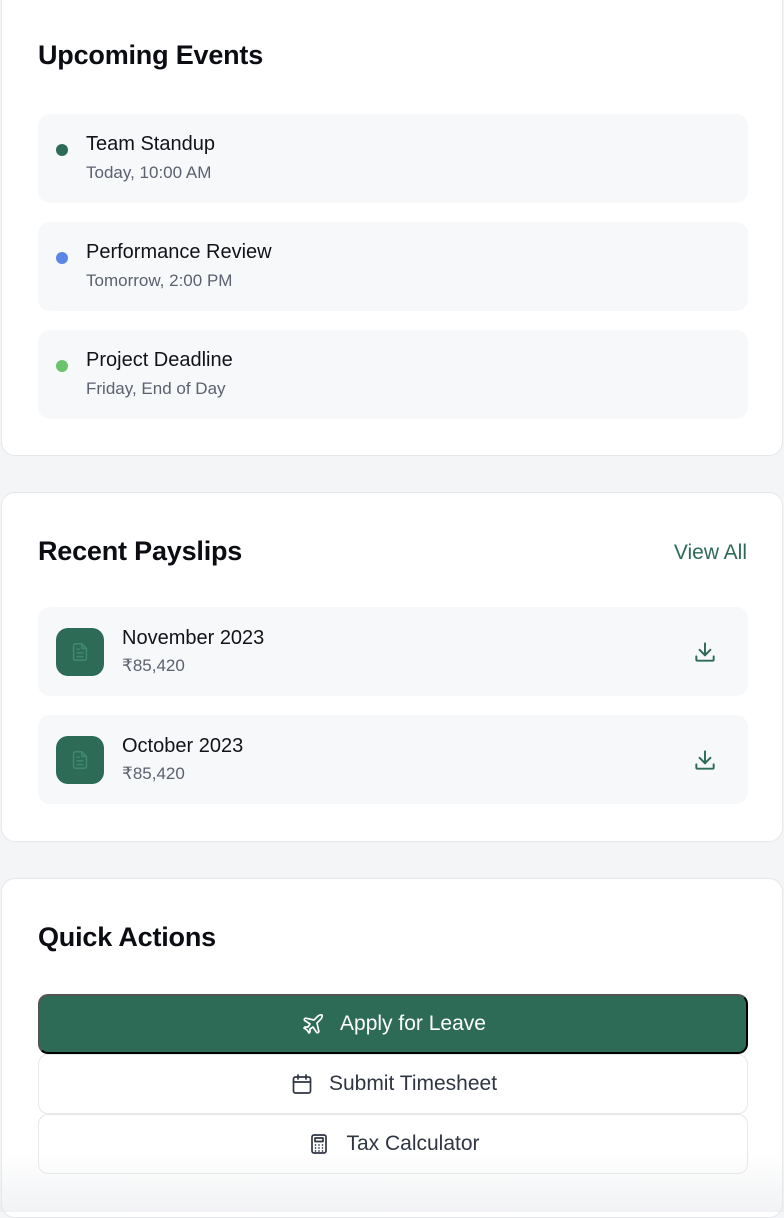 Image resolution: width=784 pixels, height=1218 pixels. Describe the element at coordinates (159, 360) in the screenshot. I see `event-title: Project Deadline` at that location.